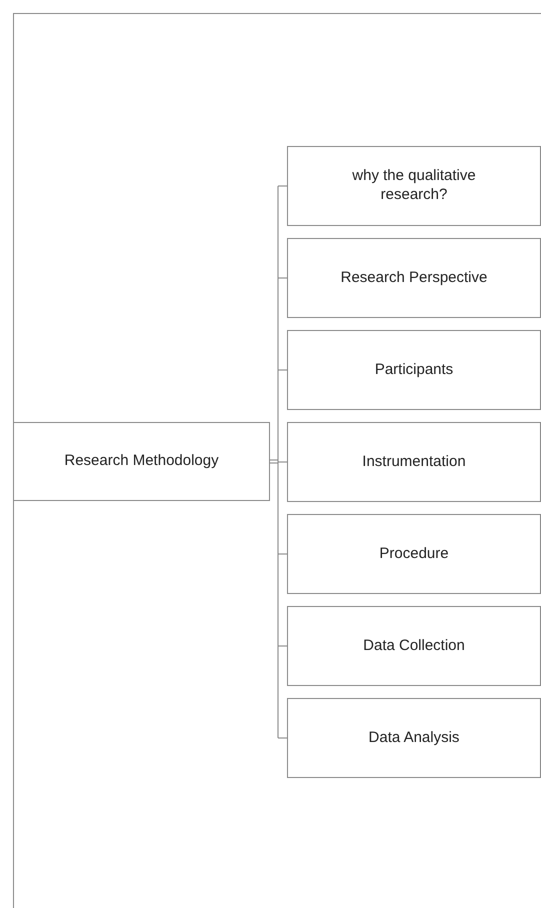  I want to click on diagram-node: Data Analysis, so click(414, 738).